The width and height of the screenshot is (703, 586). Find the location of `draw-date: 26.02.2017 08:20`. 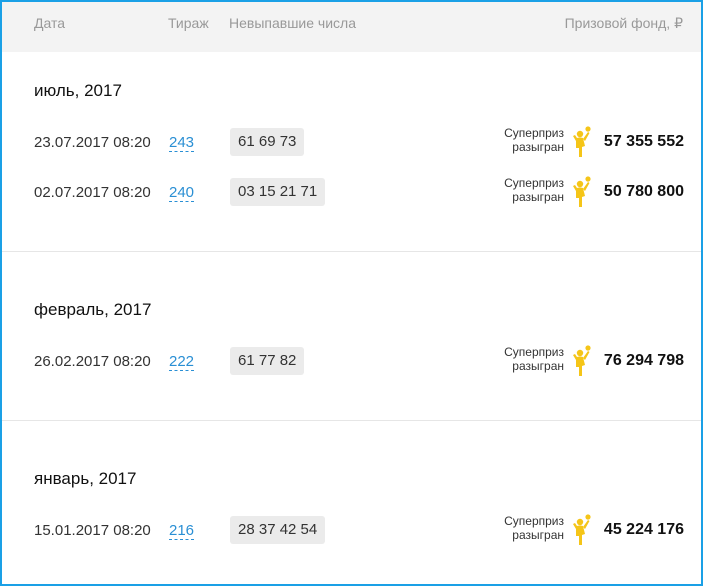

draw-date: 26.02.2017 08:20 is located at coordinates (92, 361).